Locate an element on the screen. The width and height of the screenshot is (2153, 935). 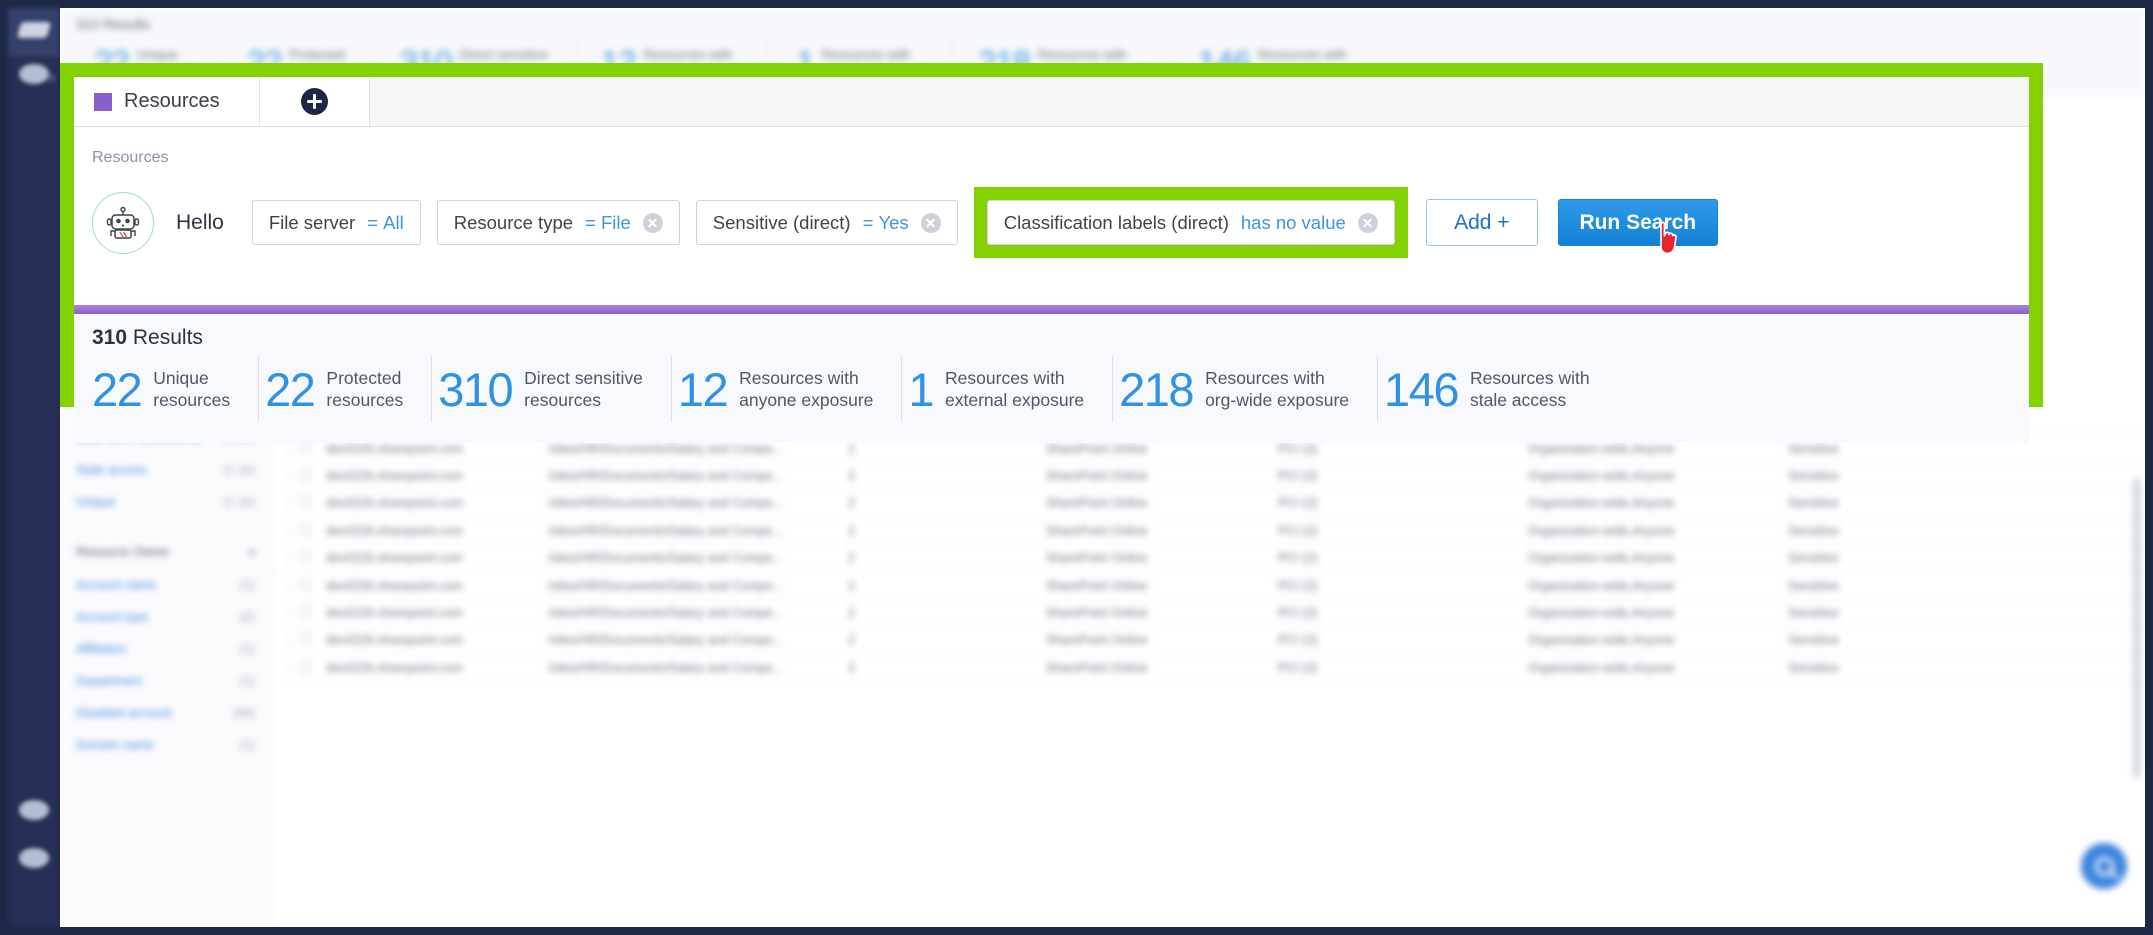
tab-resources: Resources is located at coordinates (167, 101).